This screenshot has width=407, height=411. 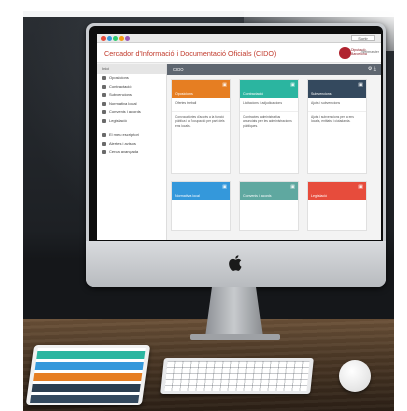 I want to click on card-title: Legislació, so click(x=319, y=196).